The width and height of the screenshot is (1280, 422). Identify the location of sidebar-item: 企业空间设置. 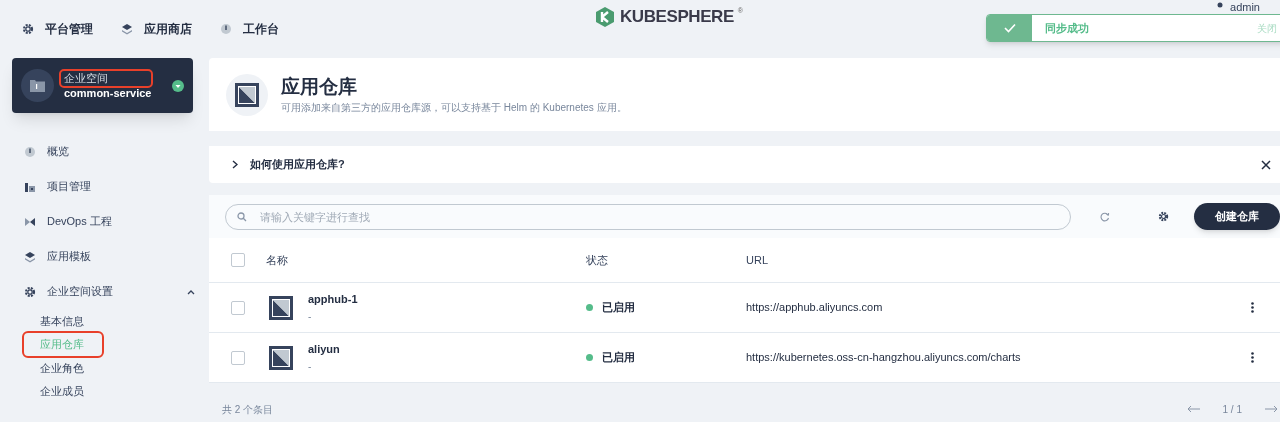
(110, 291).